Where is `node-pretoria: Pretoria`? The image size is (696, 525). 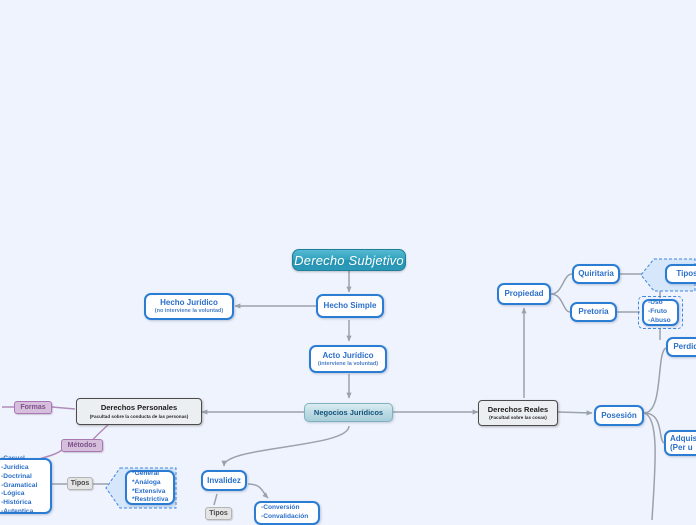
node-pretoria: Pretoria is located at coordinates (593, 312).